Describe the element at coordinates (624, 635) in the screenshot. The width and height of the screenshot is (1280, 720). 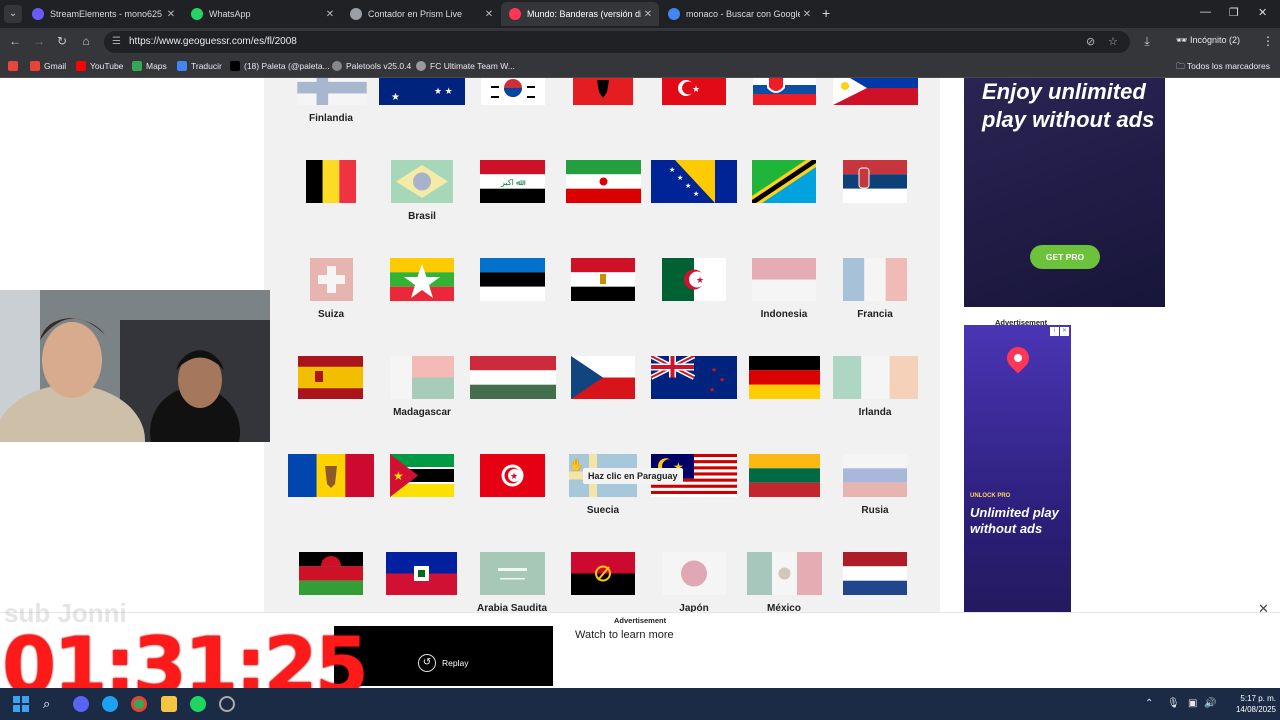
I see `watch-to-learn-text: Watch to learn more` at that location.